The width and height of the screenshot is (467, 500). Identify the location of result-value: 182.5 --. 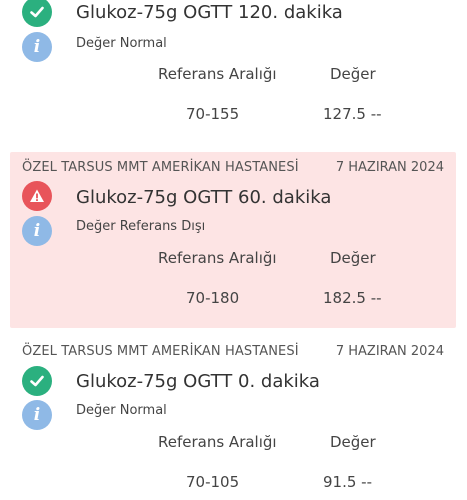
(352, 298).